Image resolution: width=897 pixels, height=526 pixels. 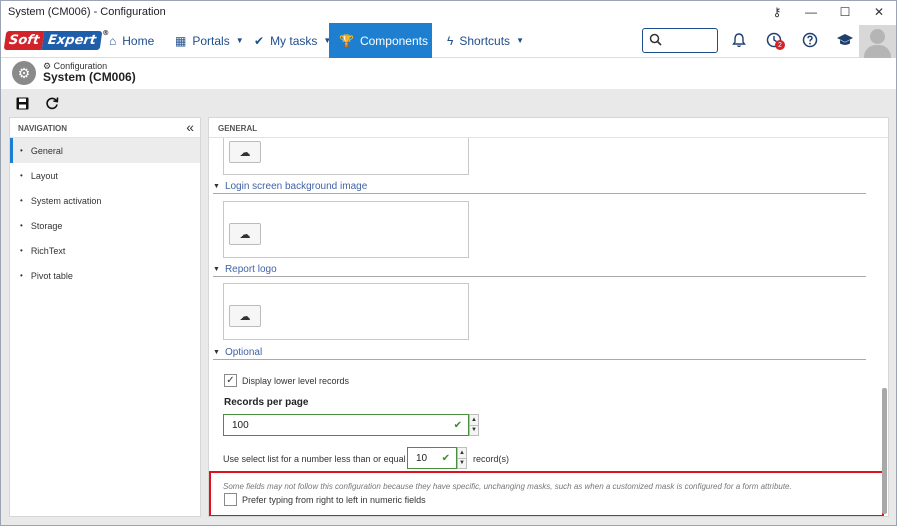 I want to click on menu-shortcuts: ϟ Shortcuts ▼, so click(x=485, y=40).